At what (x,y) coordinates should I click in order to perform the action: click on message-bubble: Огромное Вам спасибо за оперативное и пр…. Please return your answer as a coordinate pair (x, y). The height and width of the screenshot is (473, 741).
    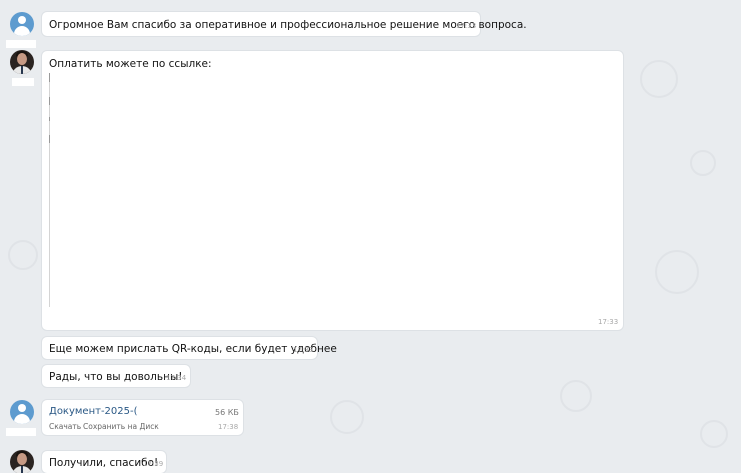
    Looking at the image, I should click on (284, 24).